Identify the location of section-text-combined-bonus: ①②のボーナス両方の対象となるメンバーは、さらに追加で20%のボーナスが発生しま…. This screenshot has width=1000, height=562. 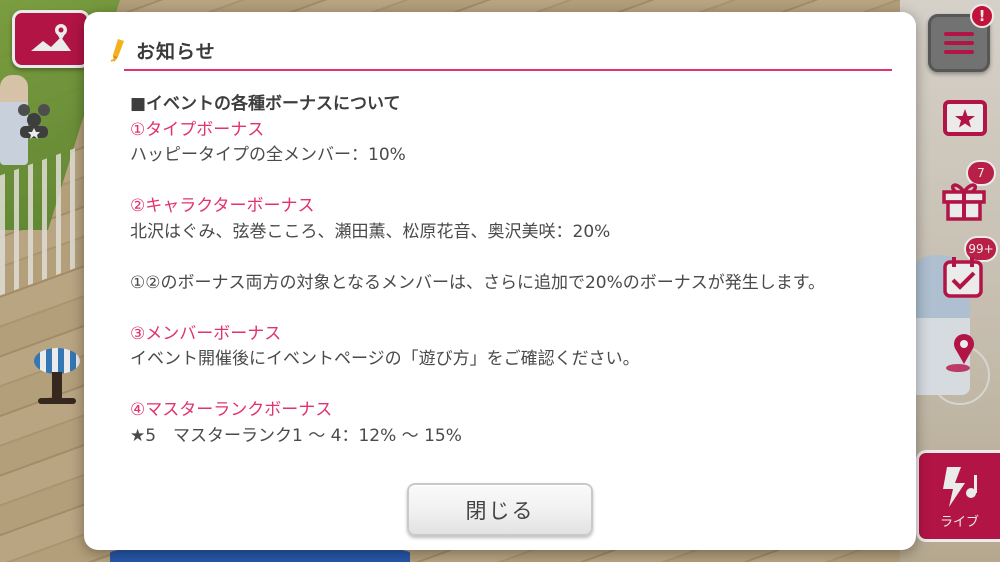
(478, 282).